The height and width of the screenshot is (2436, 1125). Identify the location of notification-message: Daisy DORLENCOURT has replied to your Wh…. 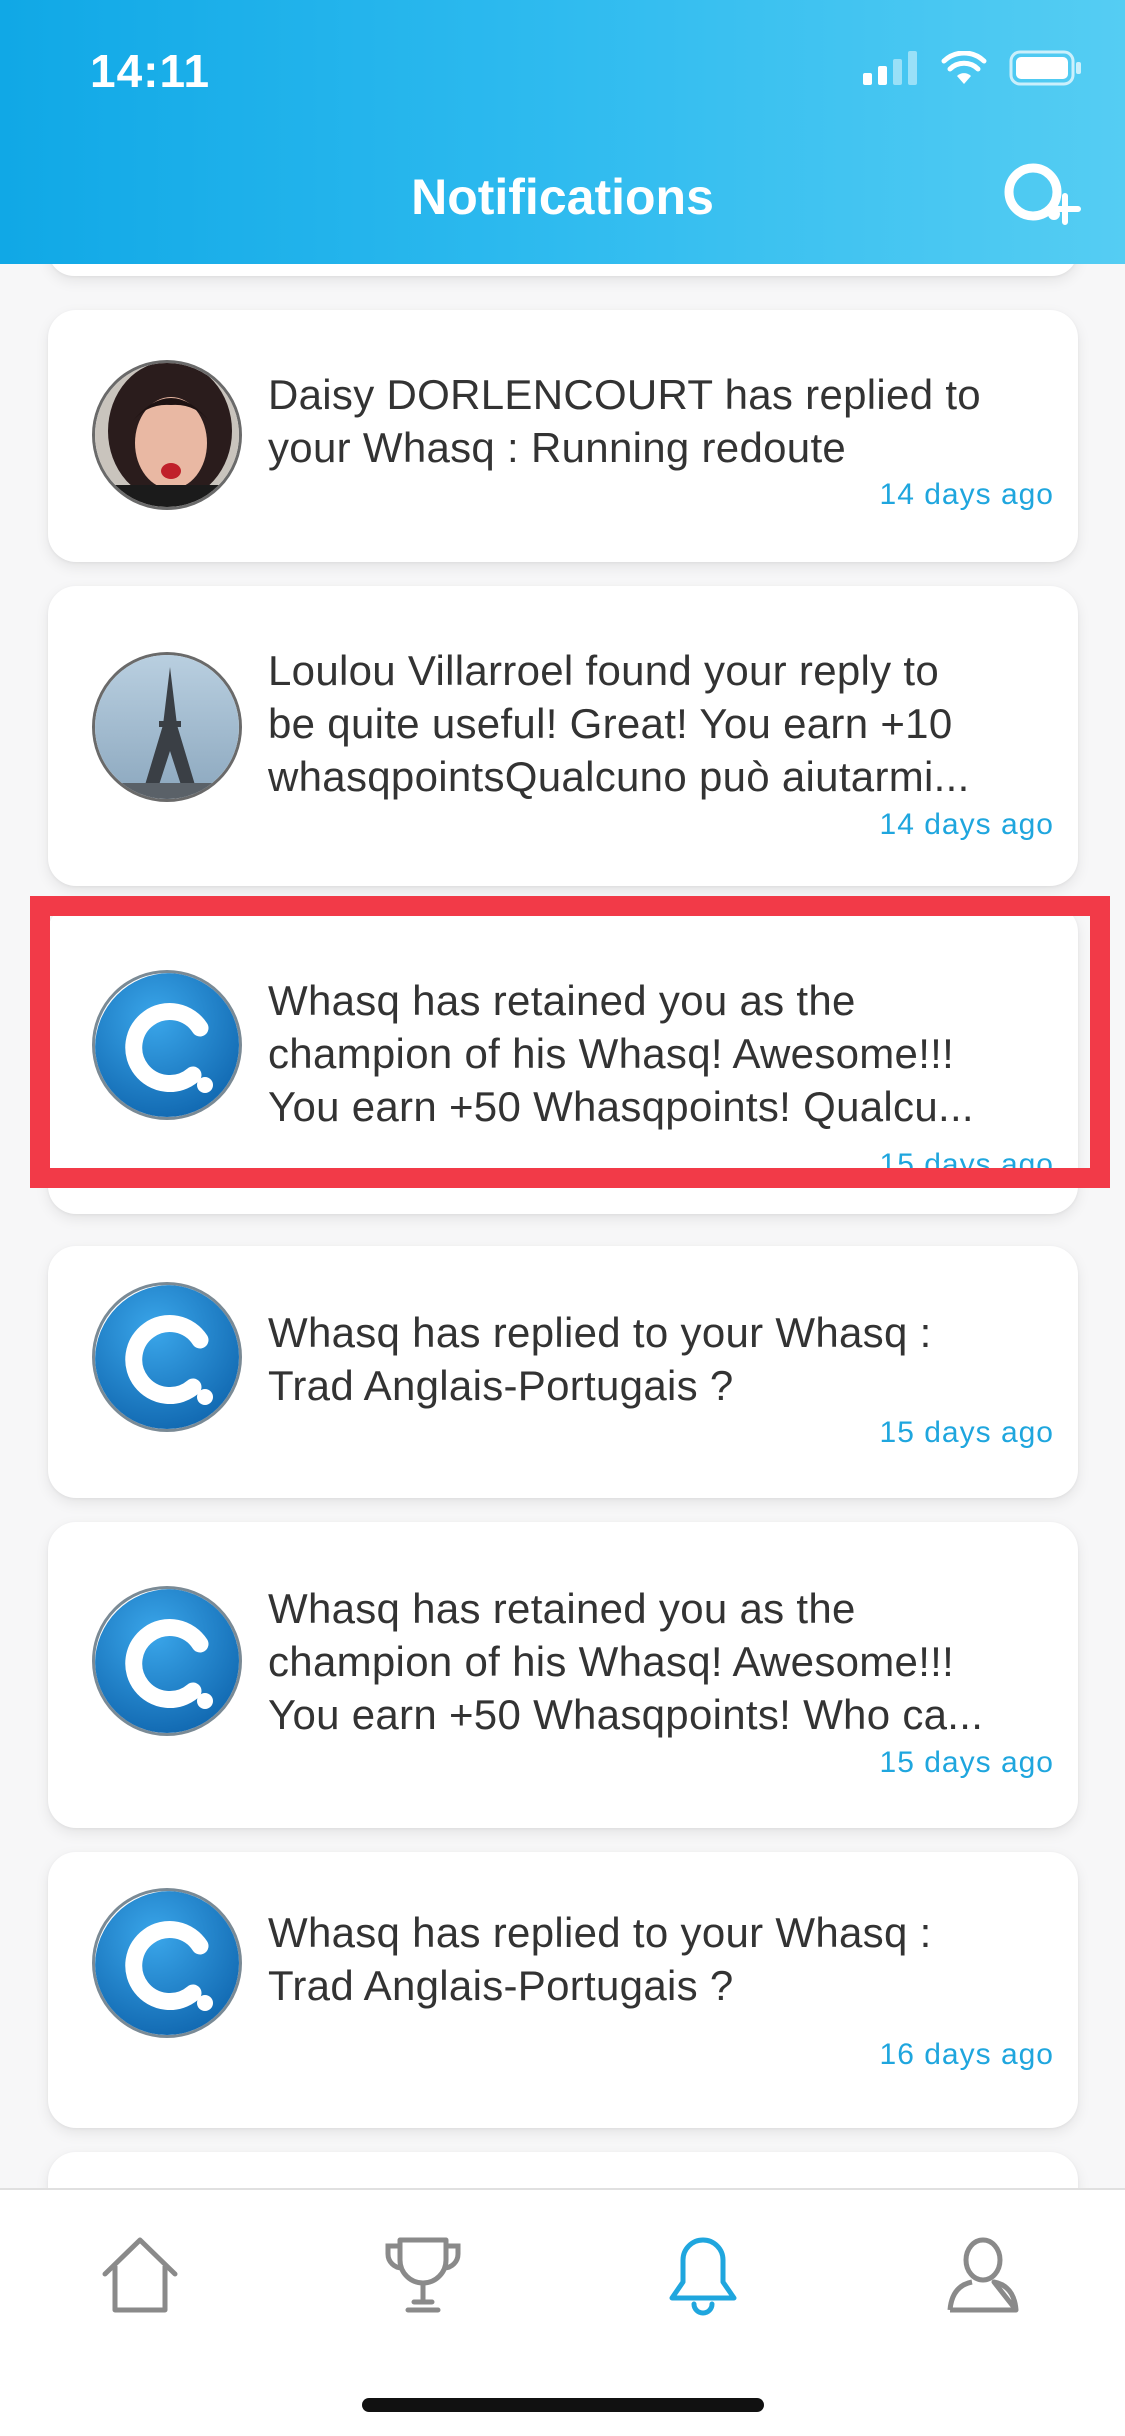
(624, 421).